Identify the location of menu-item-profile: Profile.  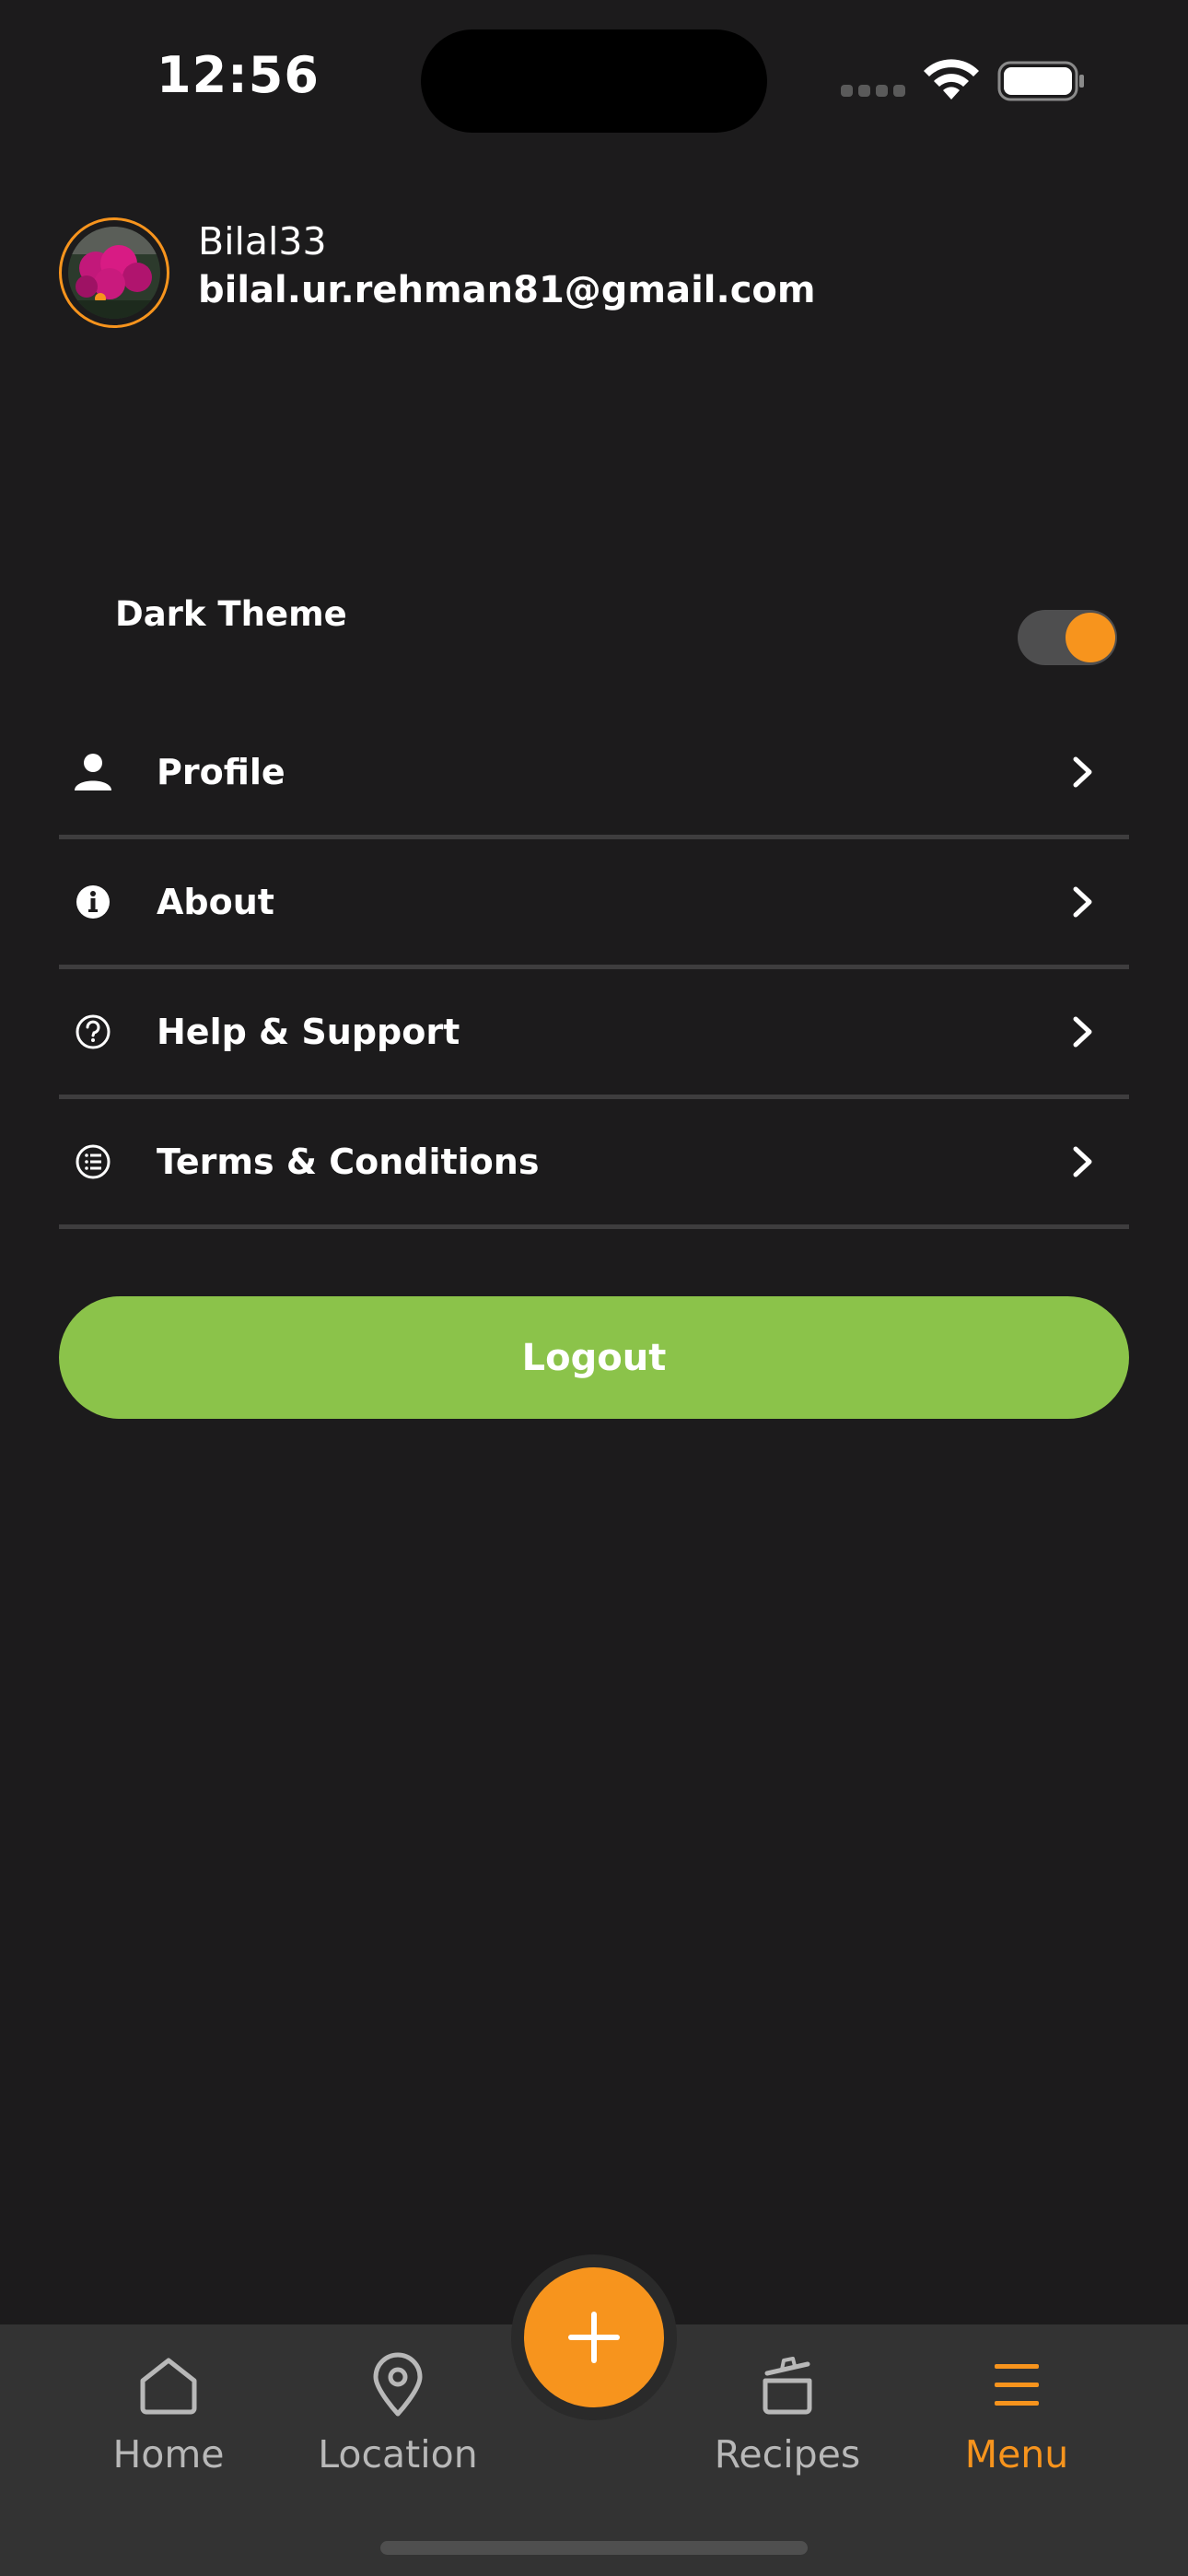
(594, 774).